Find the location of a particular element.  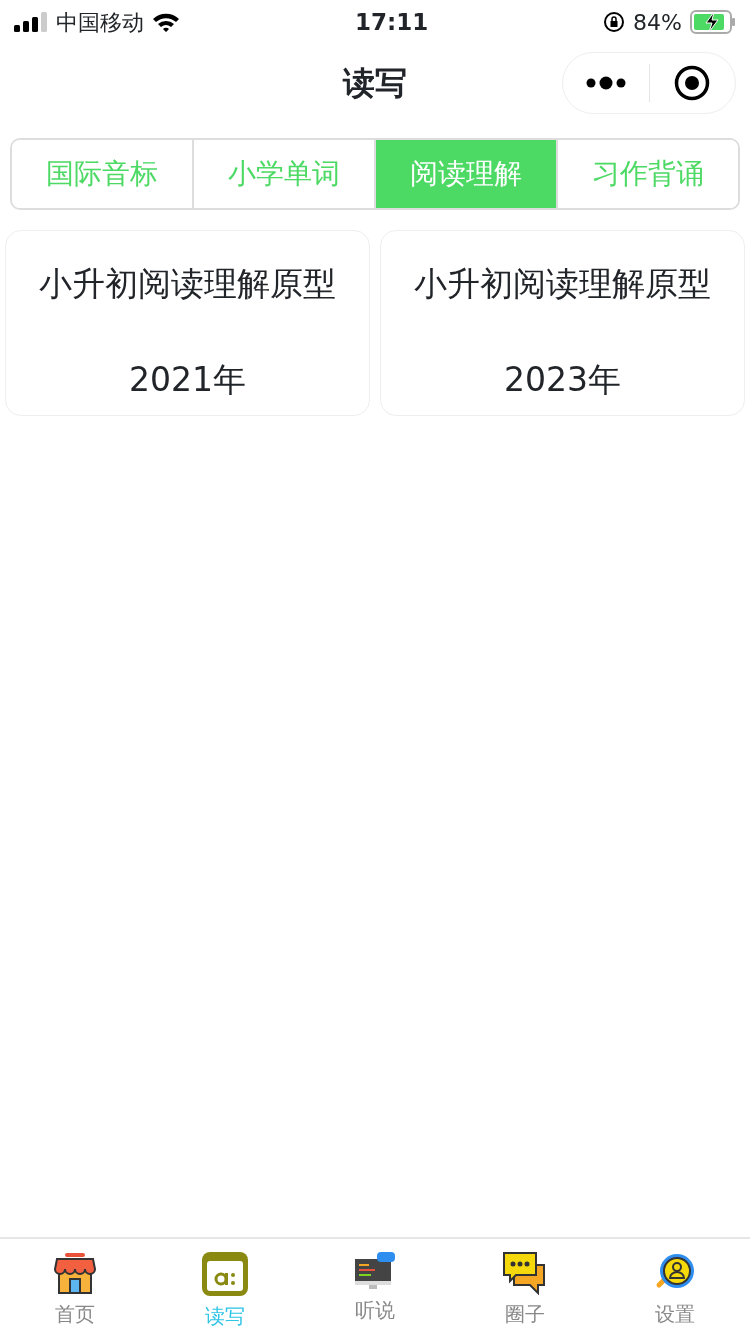

code-monitor-icon is located at coordinates (375, 1271).